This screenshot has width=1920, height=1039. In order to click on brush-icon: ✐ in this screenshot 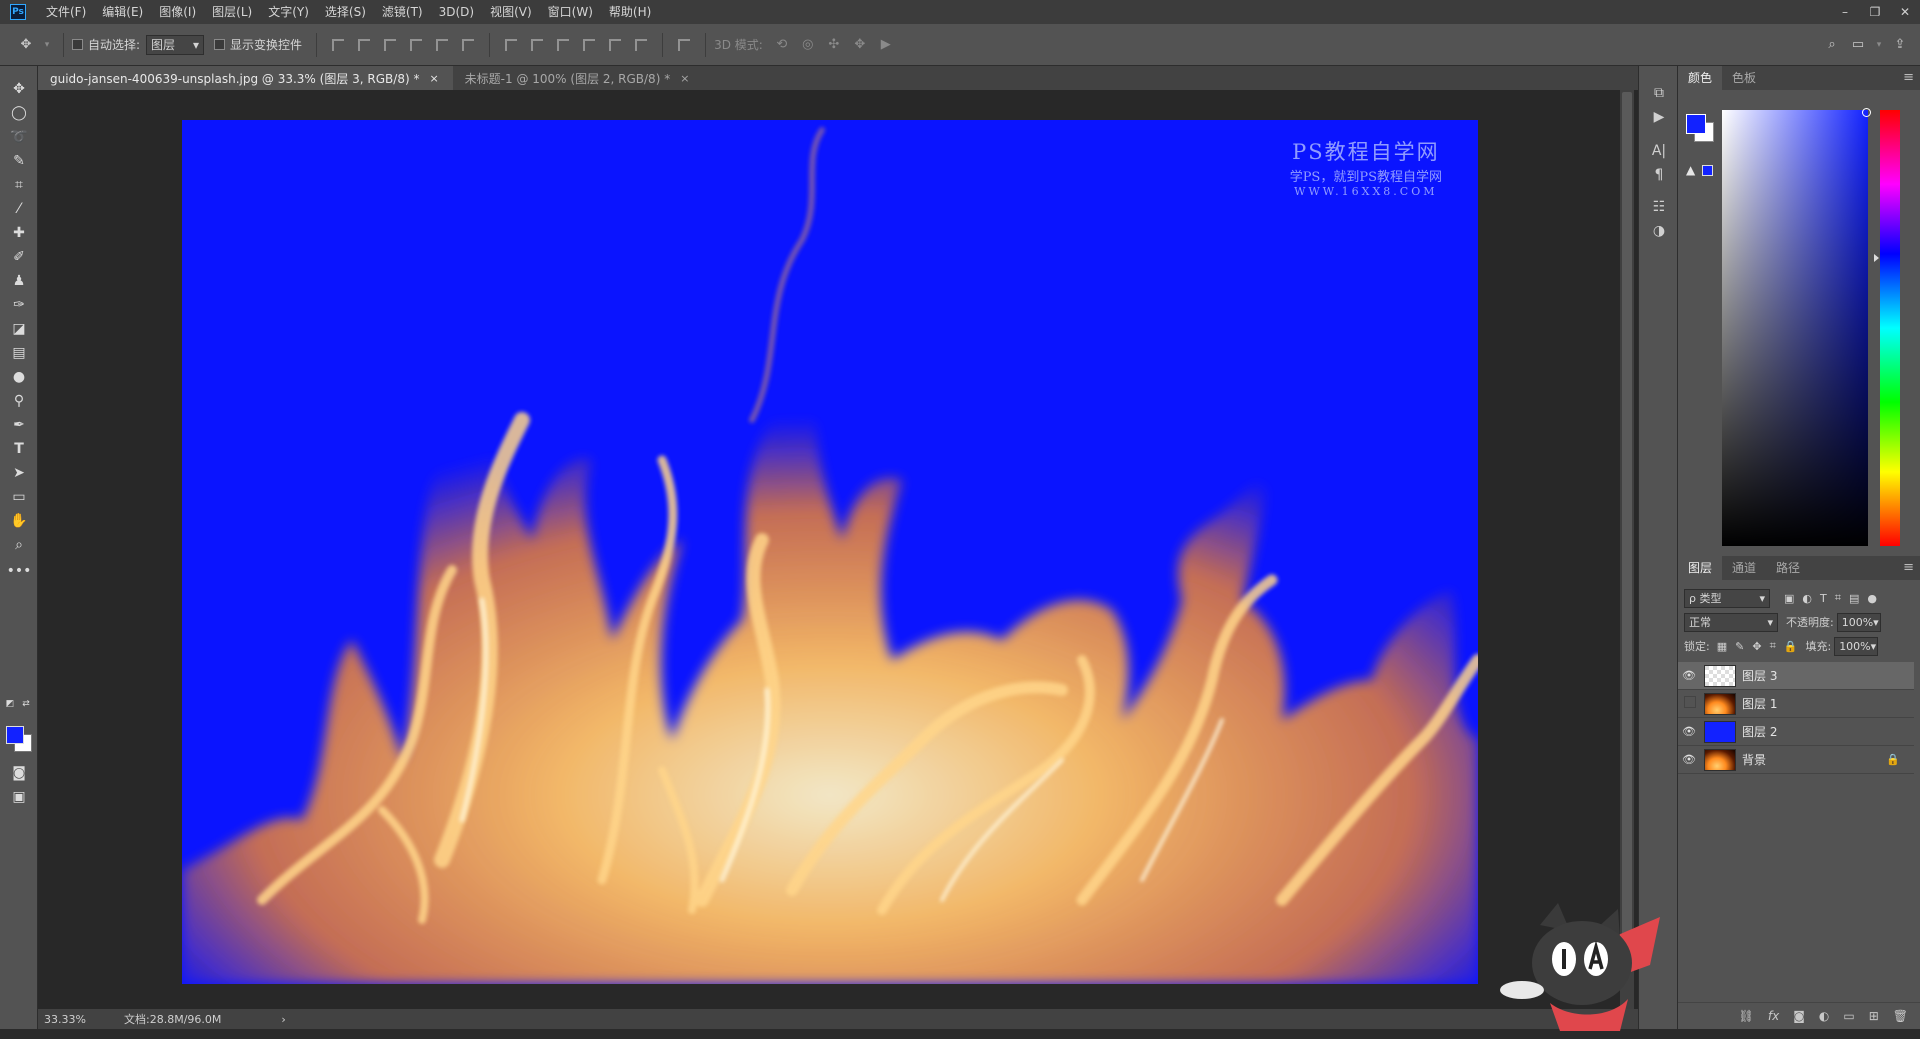, I will do `click(19, 257)`.